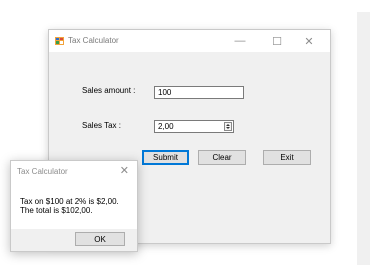 The width and height of the screenshot is (370, 265). I want to click on sales-tax-value: 2,00, so click(166, 126).